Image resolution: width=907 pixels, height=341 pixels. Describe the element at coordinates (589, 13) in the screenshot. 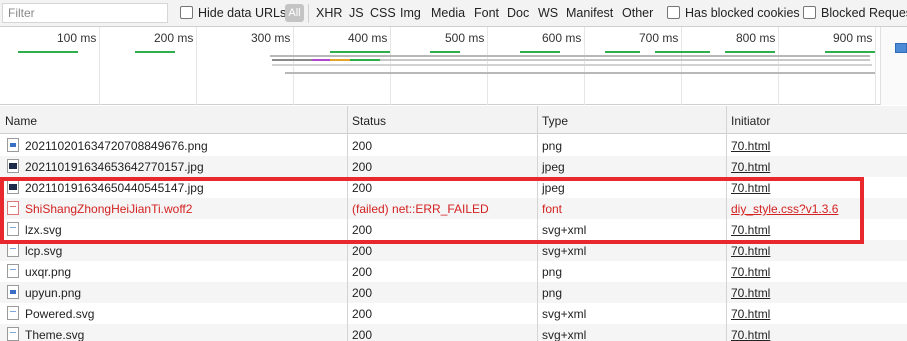

I see `type-filter-manifest: Manifest` at that location.